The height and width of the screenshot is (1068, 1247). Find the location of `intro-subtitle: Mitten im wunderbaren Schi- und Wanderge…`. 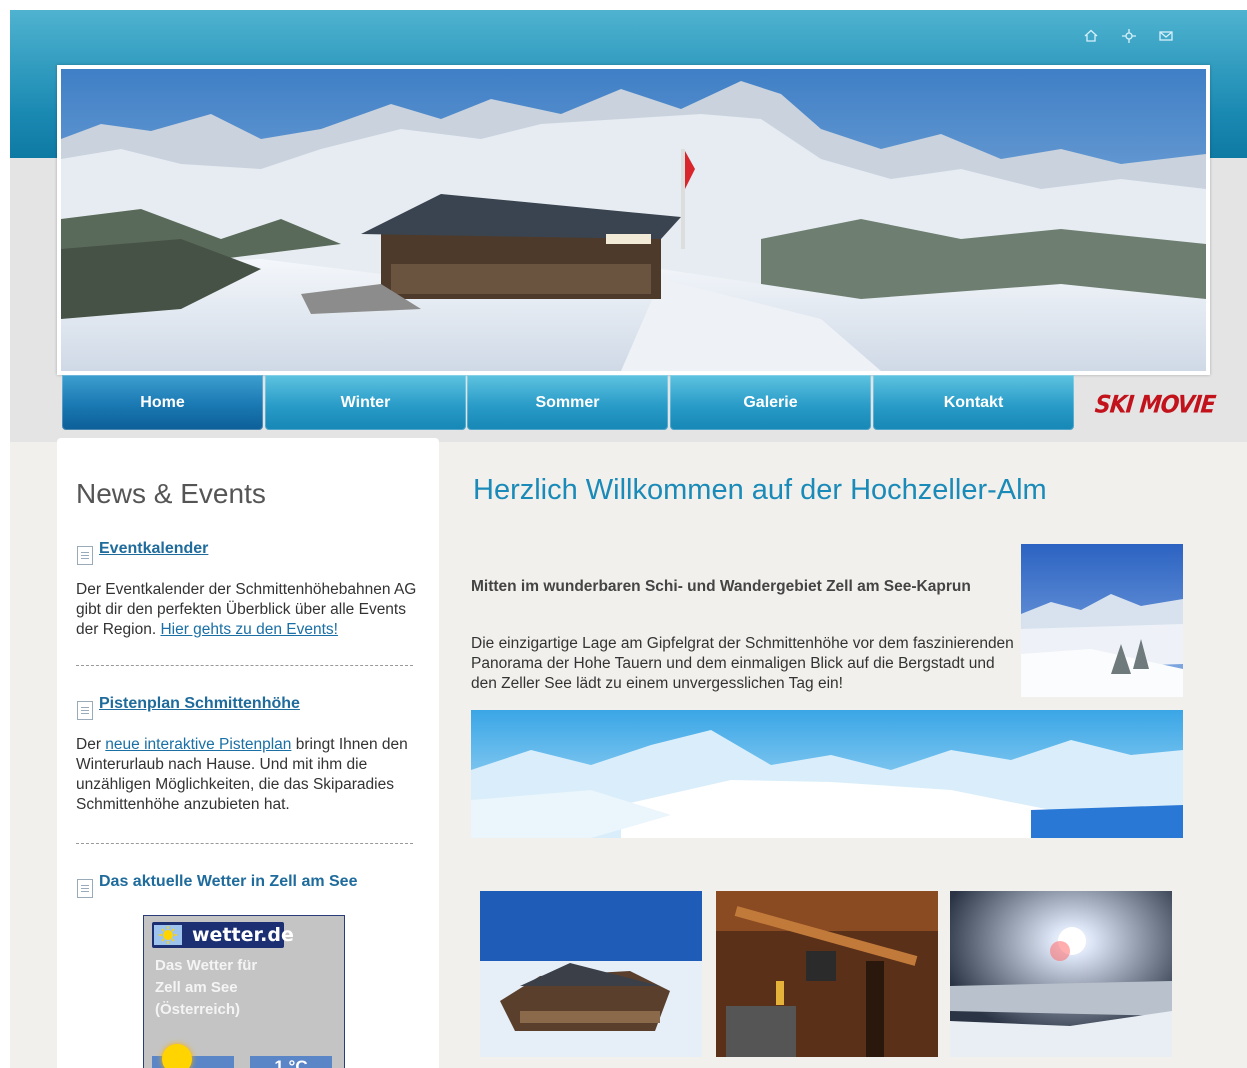

intro-subtitle: Mitten im wunderbaren Schi- und Wanderge… is located at coordinates (721, 586).